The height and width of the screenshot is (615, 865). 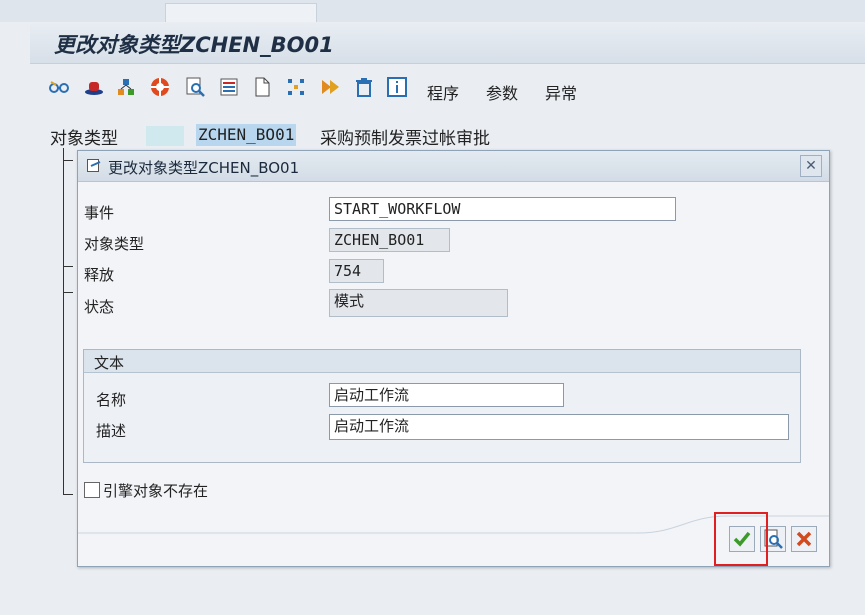 What do you see at coordinates (59, 87) in the screenshot?
I see `glasses-icon` at bounding box center [59, 87].